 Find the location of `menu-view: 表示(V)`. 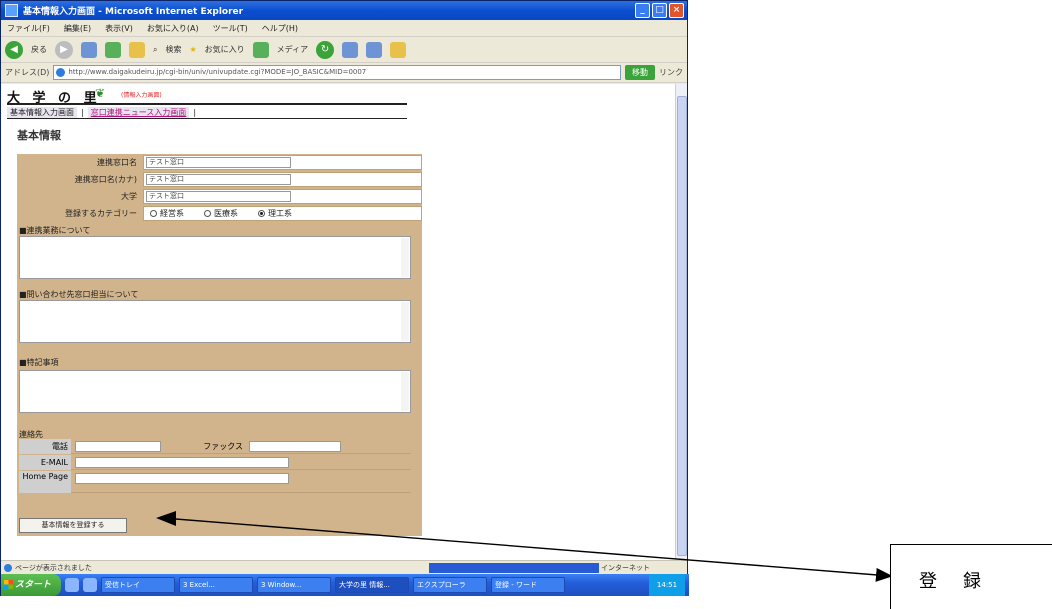

menu-view: 表示(V) is located at coordinates (119, 28).